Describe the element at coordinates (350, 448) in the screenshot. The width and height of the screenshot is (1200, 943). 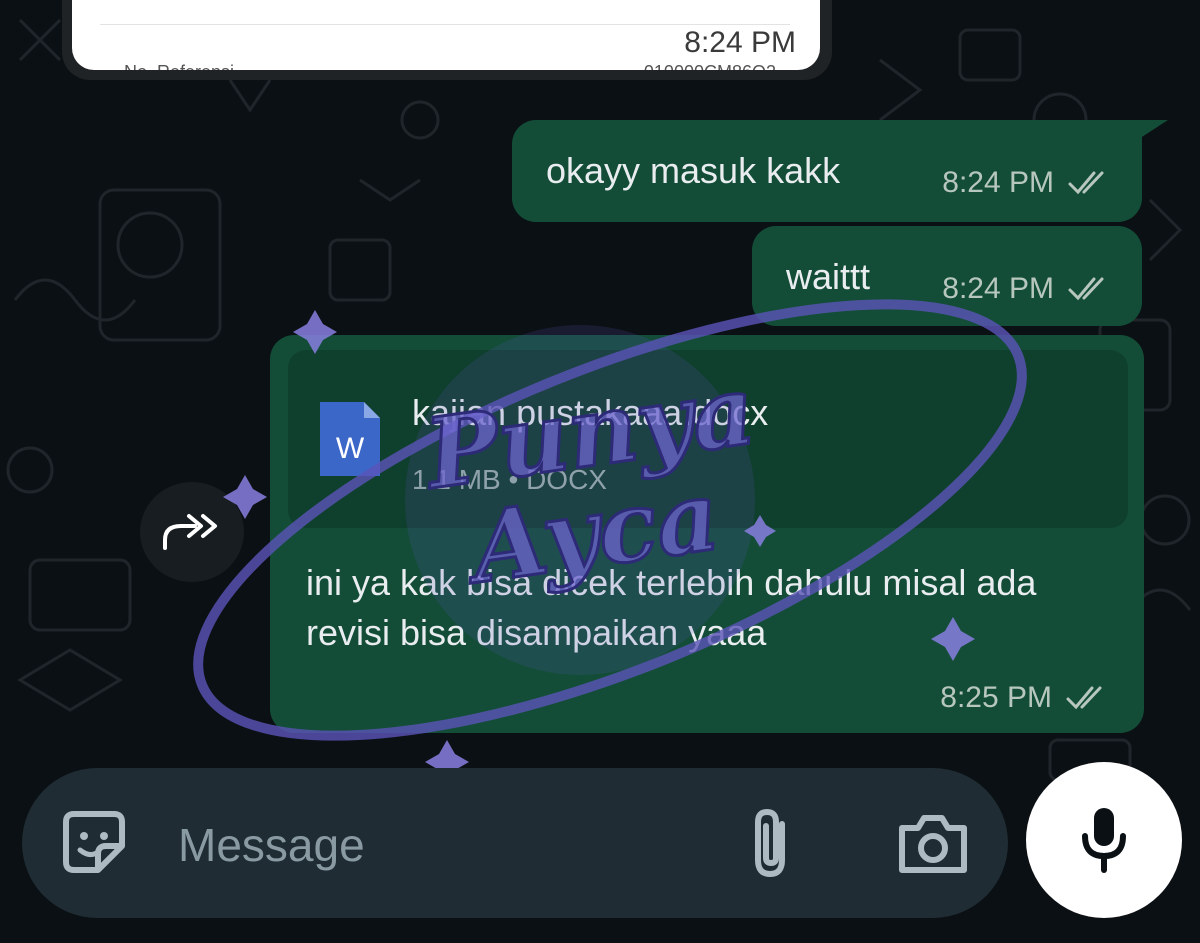
I see `doc-icon-letter: W` at that location.